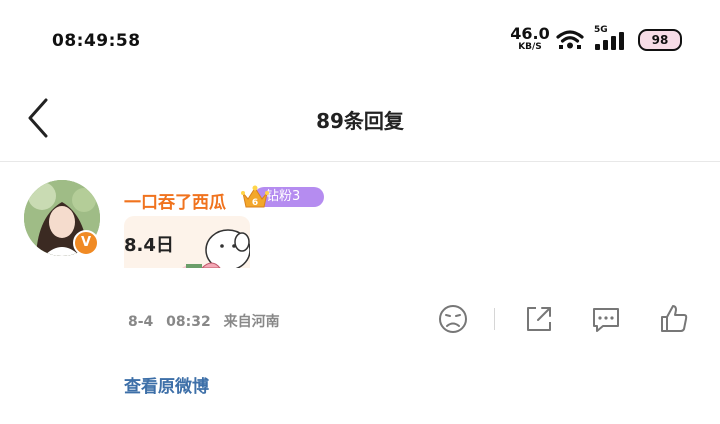 This screenshot has height=424, width=720. What do you see at coordinates (251, 322) in the screenshot?
I see `comment-location: 来自河南` at bounding box center [251, 322].